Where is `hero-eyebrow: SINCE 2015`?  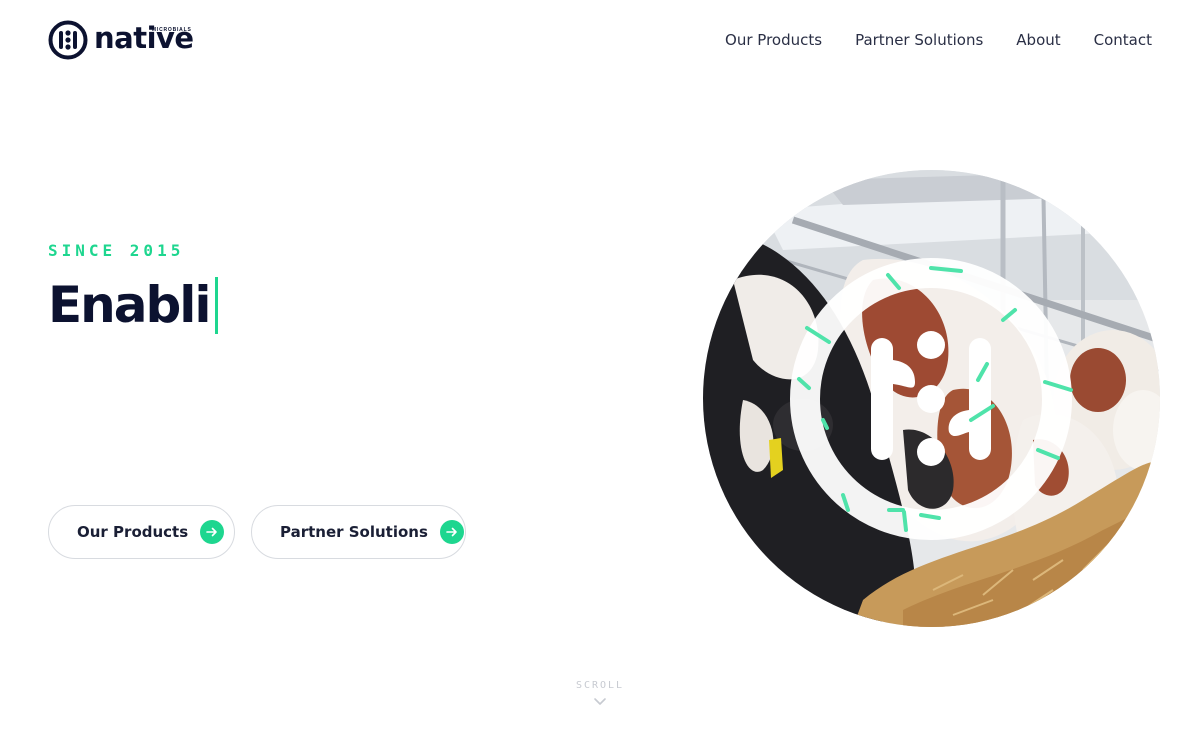 hero-eyebrow: SINCE 2015 is located at coordinates (116, 250).